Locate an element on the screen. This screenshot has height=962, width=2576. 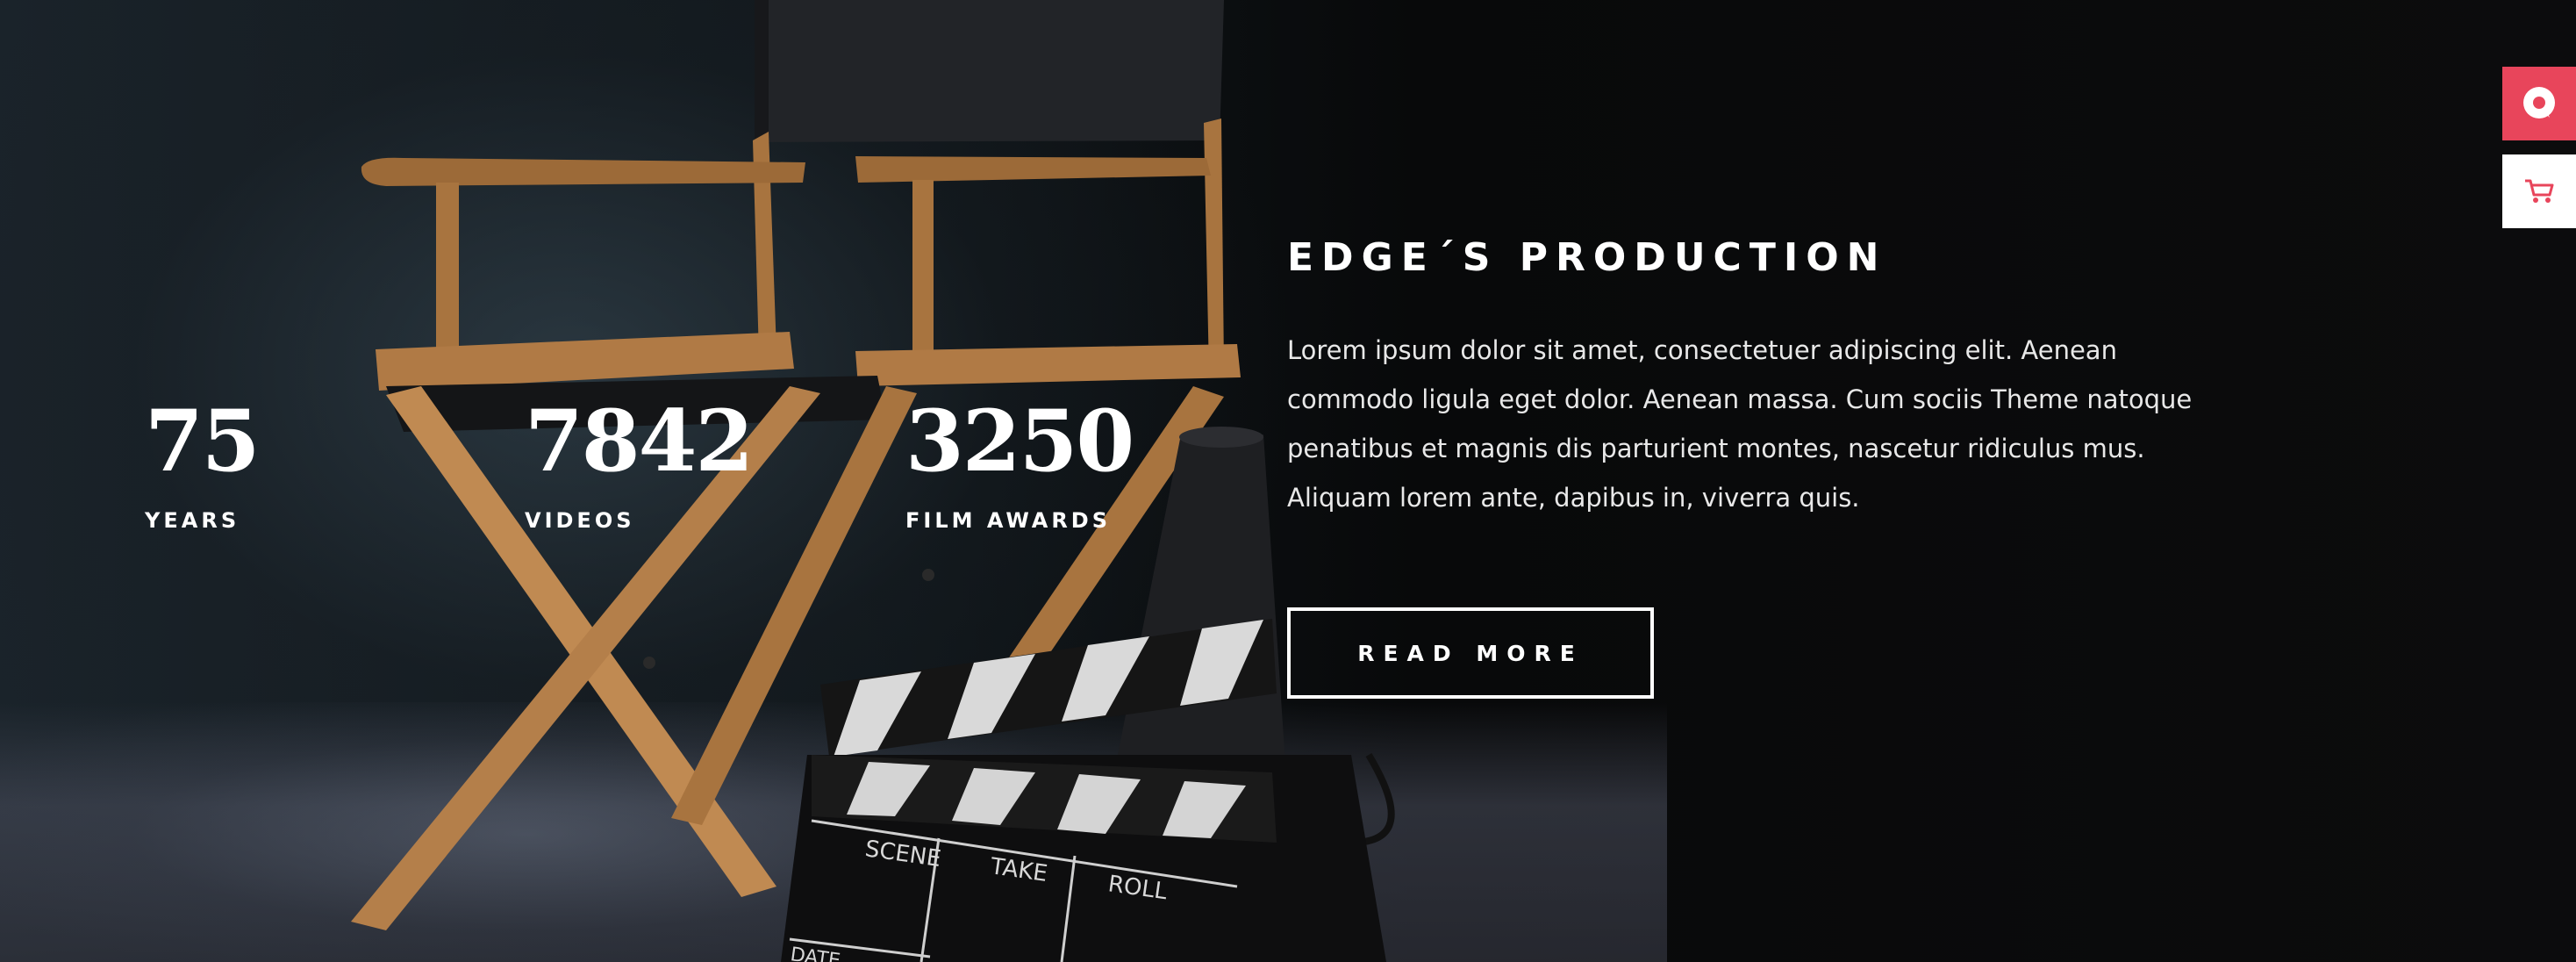
armrest-left is located at coordinates (583, 171).